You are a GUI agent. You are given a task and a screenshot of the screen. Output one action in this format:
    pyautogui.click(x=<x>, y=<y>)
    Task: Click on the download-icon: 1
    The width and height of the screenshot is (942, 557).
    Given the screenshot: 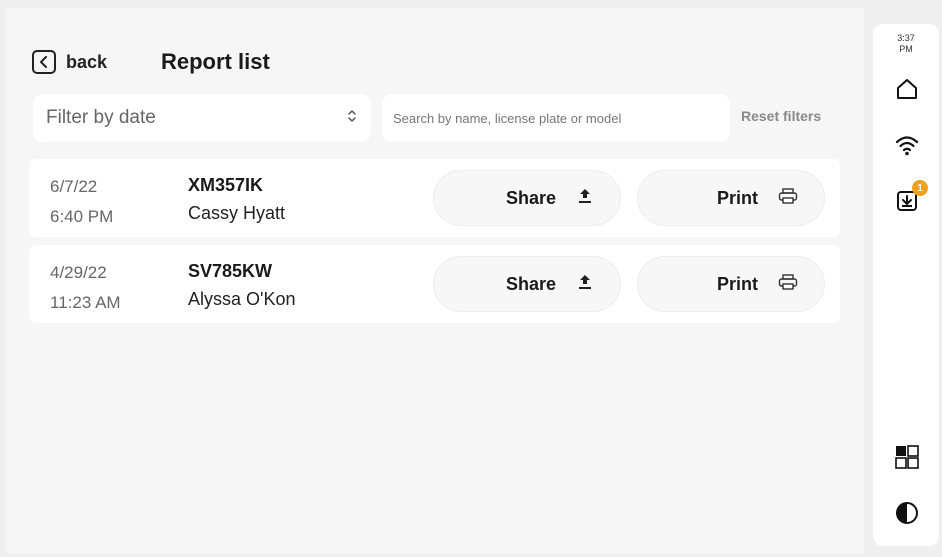 What is the action you would take?
    pyautogui.click(x=911, y=197)
    